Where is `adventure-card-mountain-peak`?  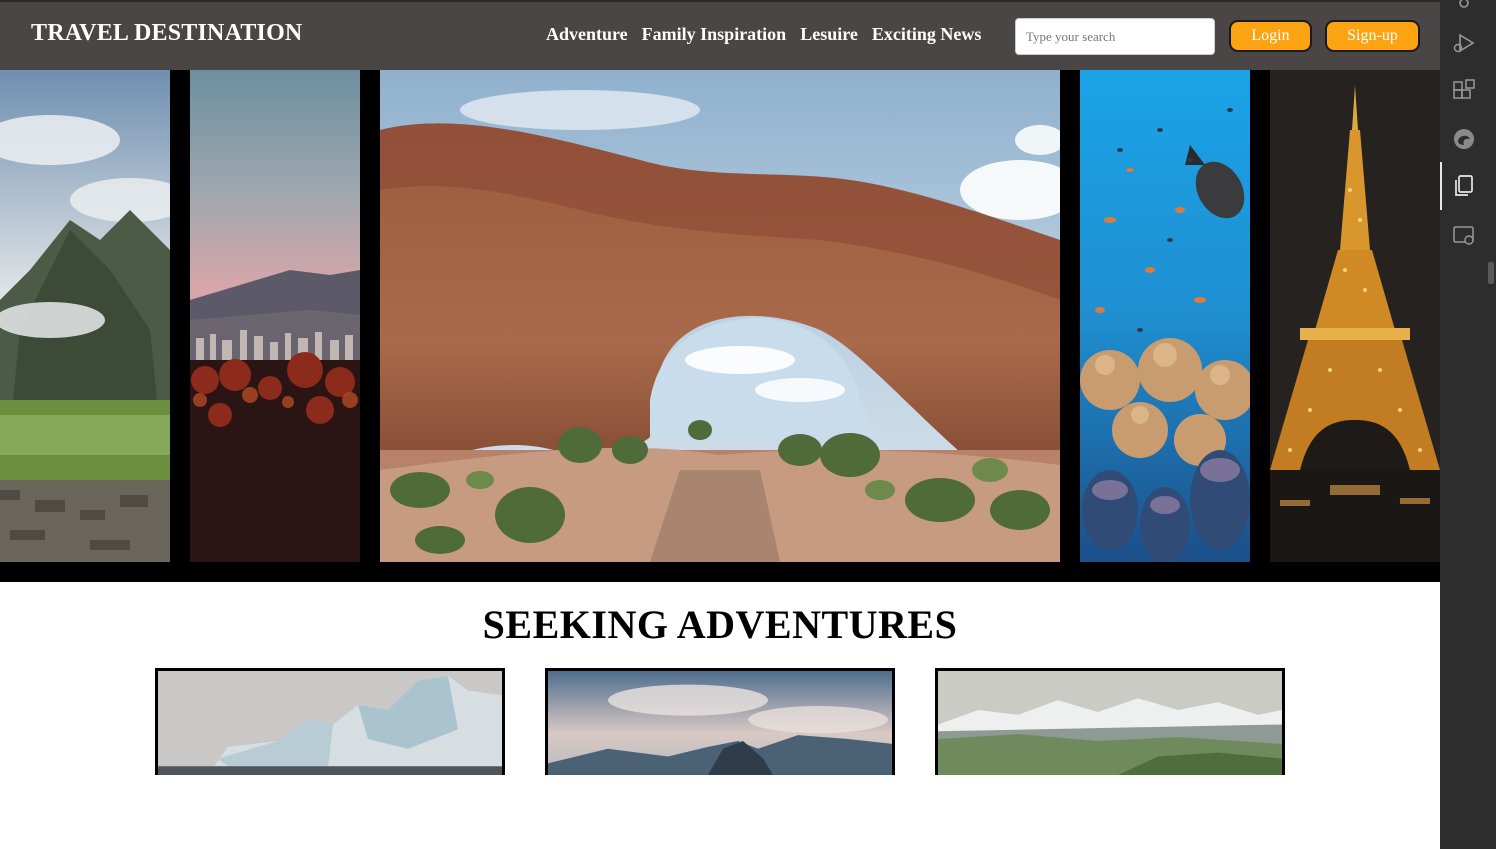
adventure-card-mountain-peak is located at coordinates (720, 721).